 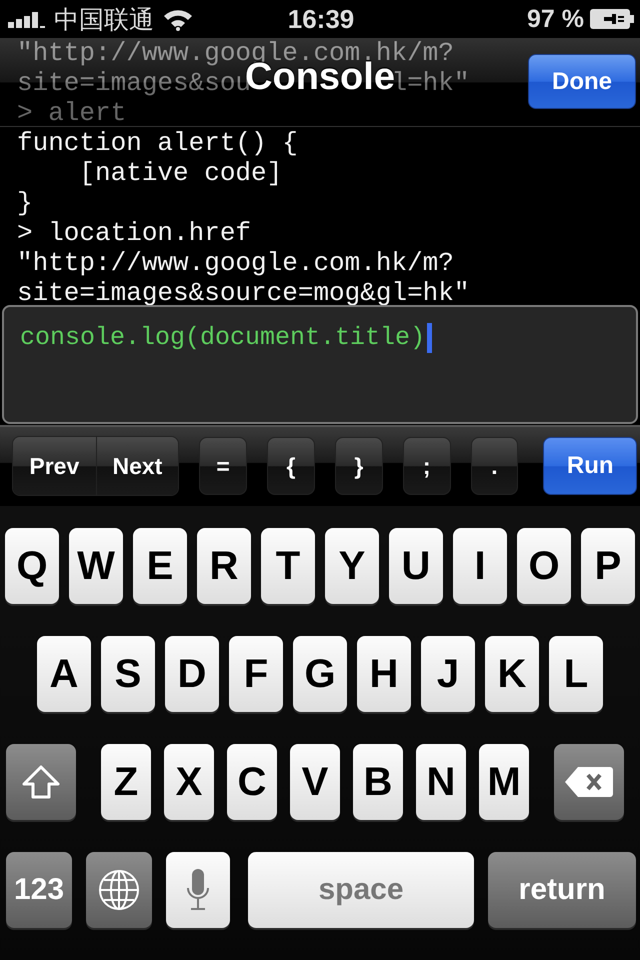 What do you see at coordinates (223, 466) in the screenshot?
I see `symbol-key: =` at bounding box center [223, 466].